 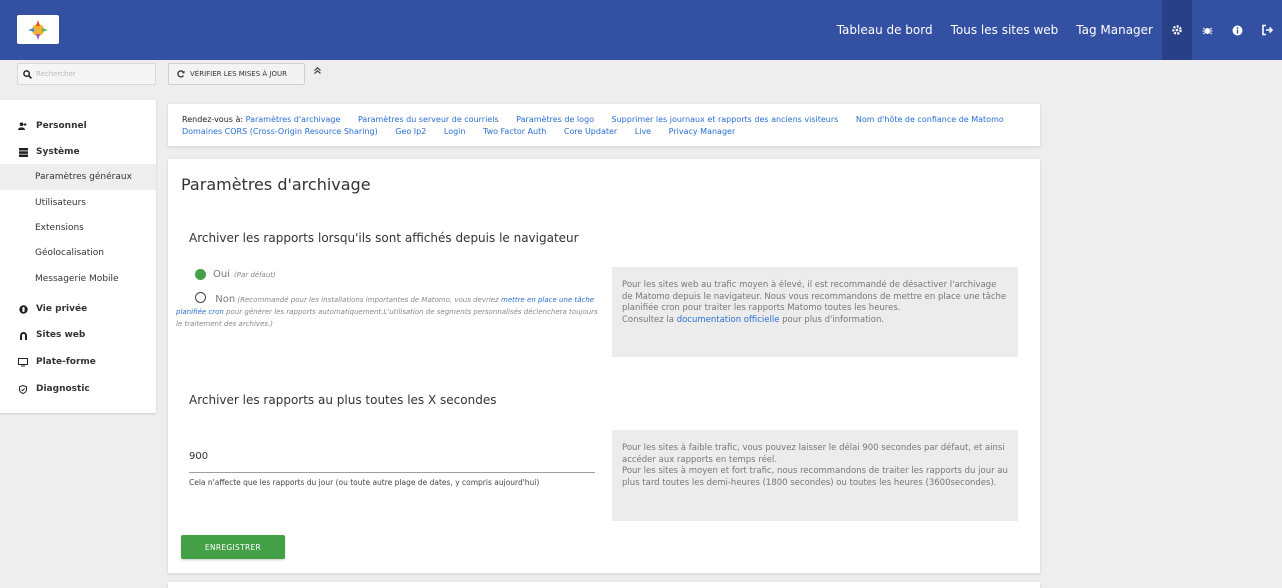 What do you see at coordinates (23, 152) in the screenshot?
I see `server-icon` at bounding box center [23, 152].